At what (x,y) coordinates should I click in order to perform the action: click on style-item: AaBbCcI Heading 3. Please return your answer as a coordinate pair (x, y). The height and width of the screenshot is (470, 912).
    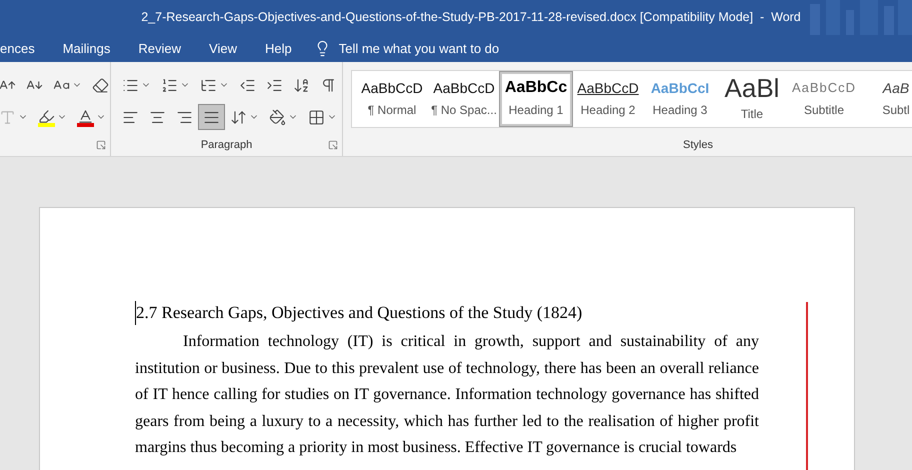
    Looking at the image, I should click on (680, 99).